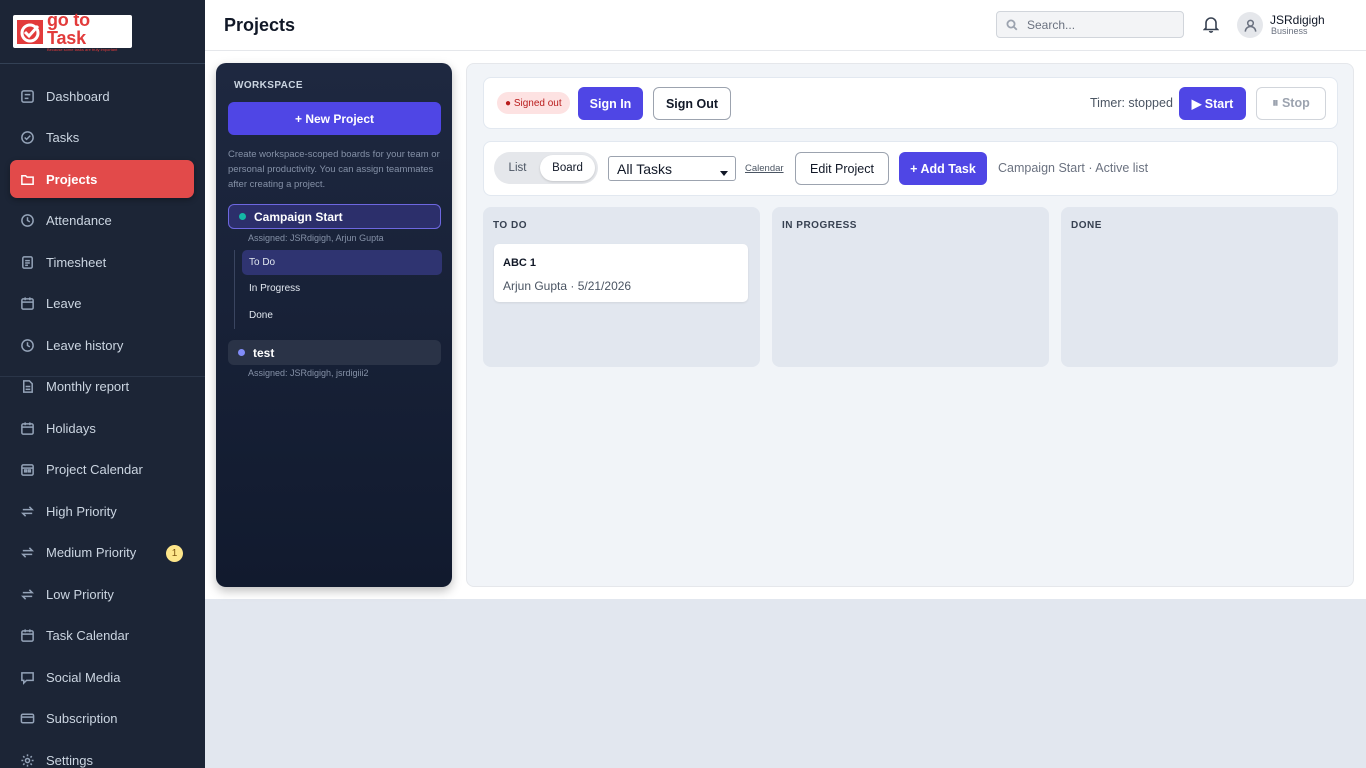 Image resolution: width=1366 pixels, height=768 pixels. What do you see at coordinates (27, 677) in the screenshot?
I see `chat-icon` at bounding box center [27, 677].